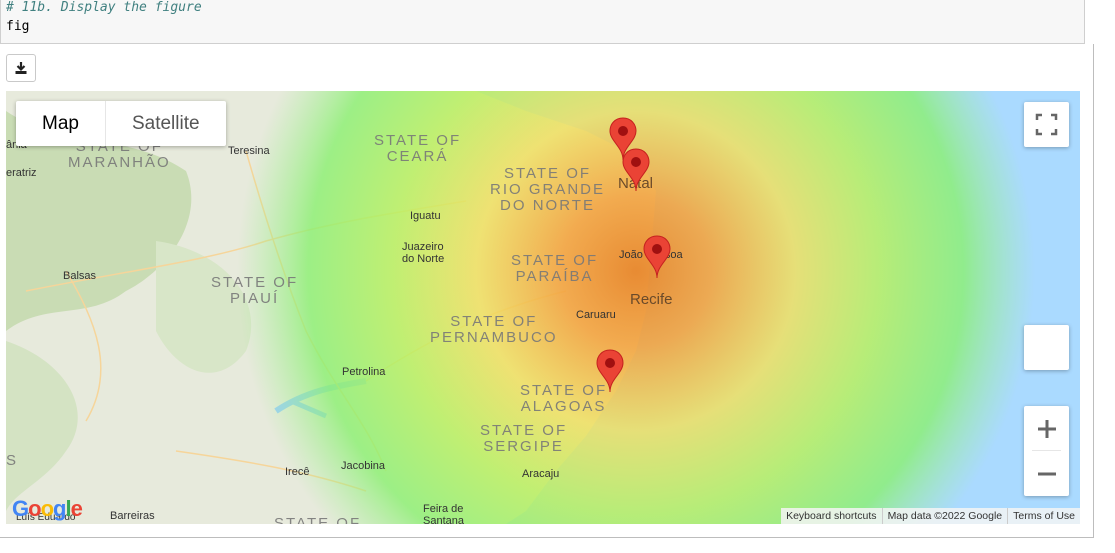 This screenshot has height=553, width=1115. I want to click on city-jacobina: Jacobina, so click(363, 466).